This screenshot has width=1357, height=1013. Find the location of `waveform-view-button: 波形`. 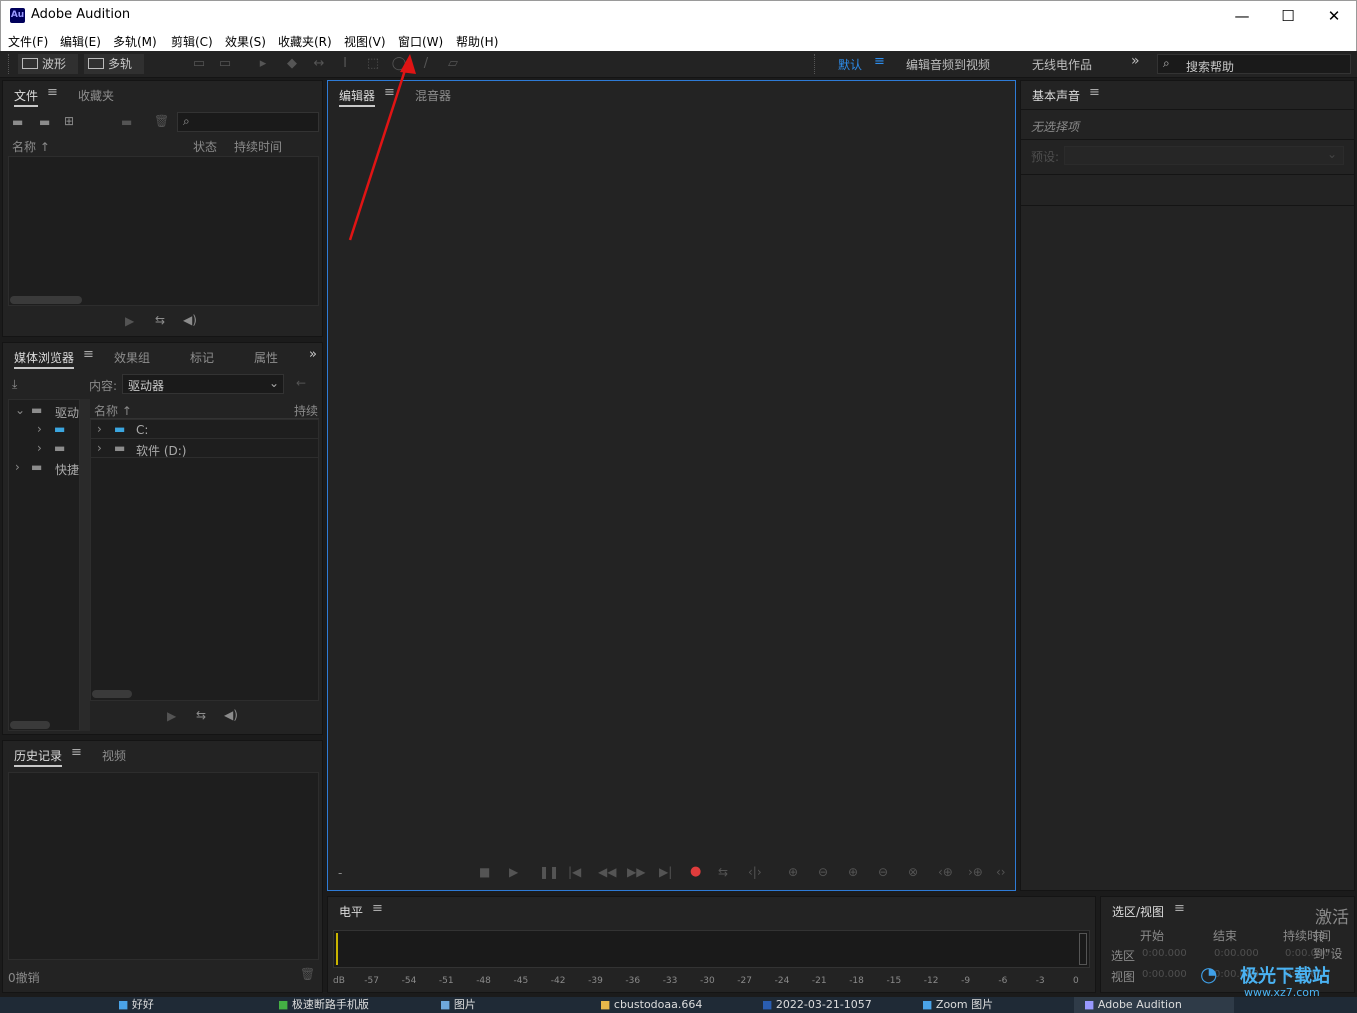

waveform-view-button: 波形 is located at coordinates (48, 64).